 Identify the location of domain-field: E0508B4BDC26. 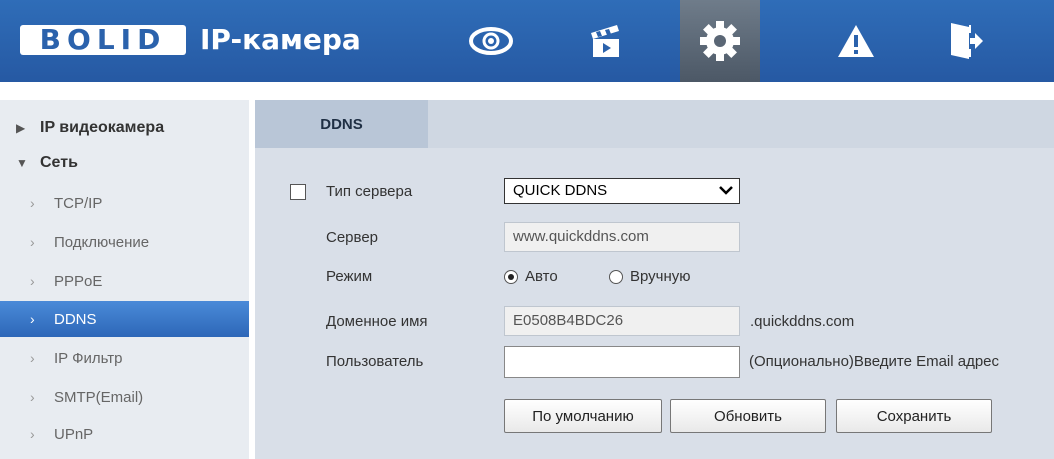
(622, 321).